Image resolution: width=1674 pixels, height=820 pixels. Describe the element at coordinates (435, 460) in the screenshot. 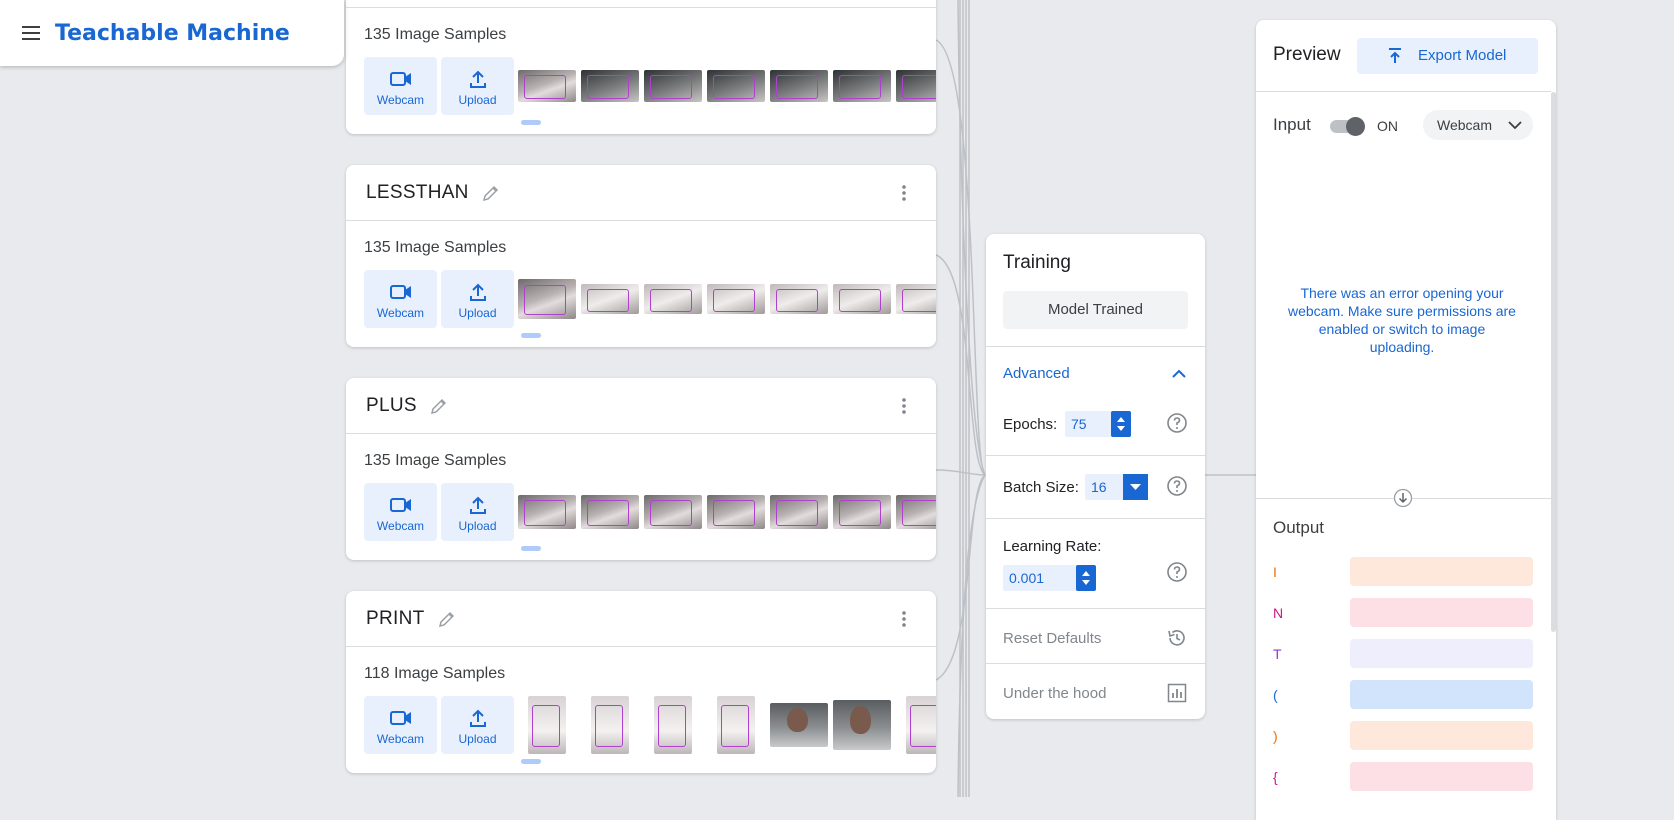

I see `sample-count: 135 Image Samples` at that location.